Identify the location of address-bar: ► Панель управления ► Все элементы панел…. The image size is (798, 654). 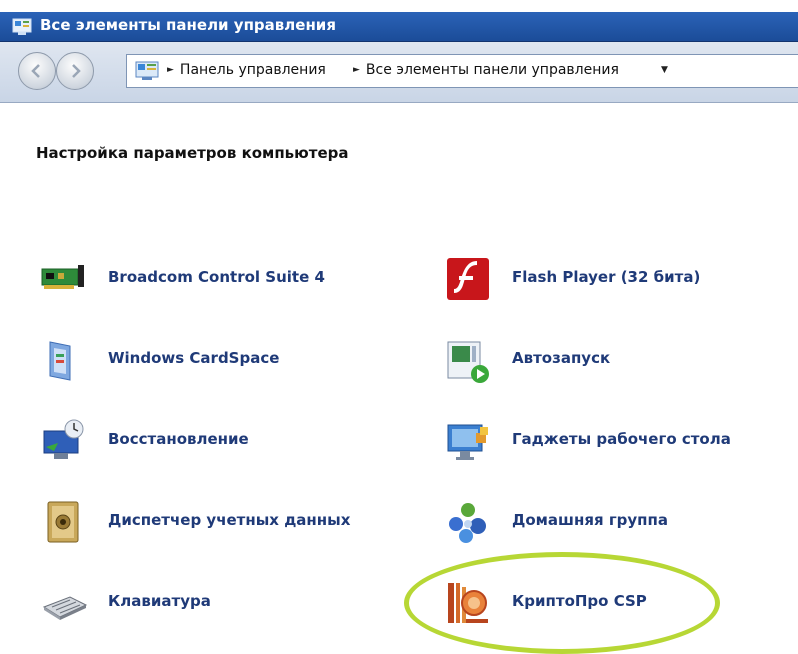
(462, 71).